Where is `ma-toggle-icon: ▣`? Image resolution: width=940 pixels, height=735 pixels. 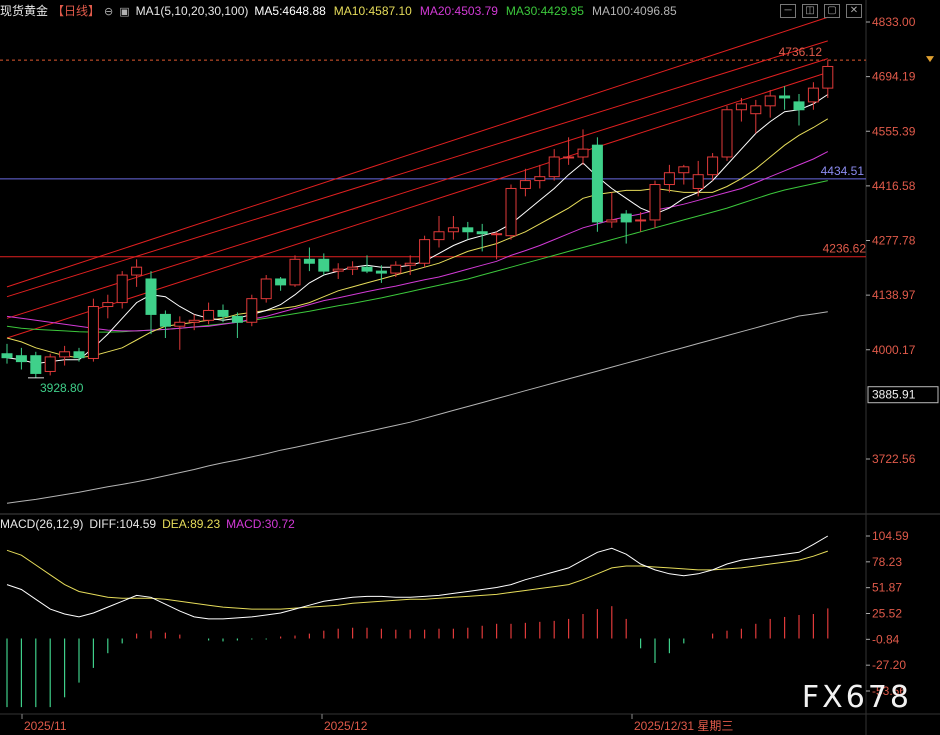
ma-toggle-icon: ▣ is located at coordinates (124, 12).